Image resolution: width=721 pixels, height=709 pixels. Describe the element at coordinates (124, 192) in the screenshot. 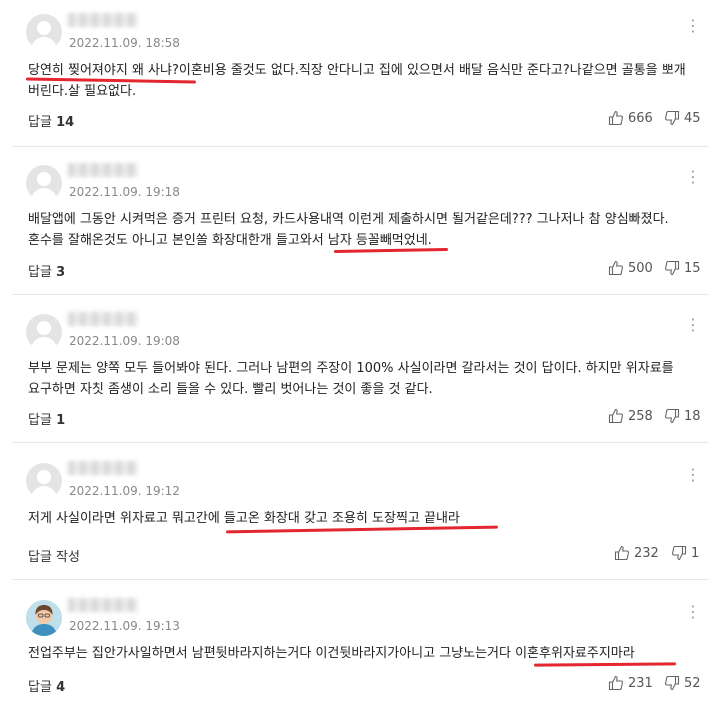

I see `comment-date: 2022.11.09. 19:18` at that location.